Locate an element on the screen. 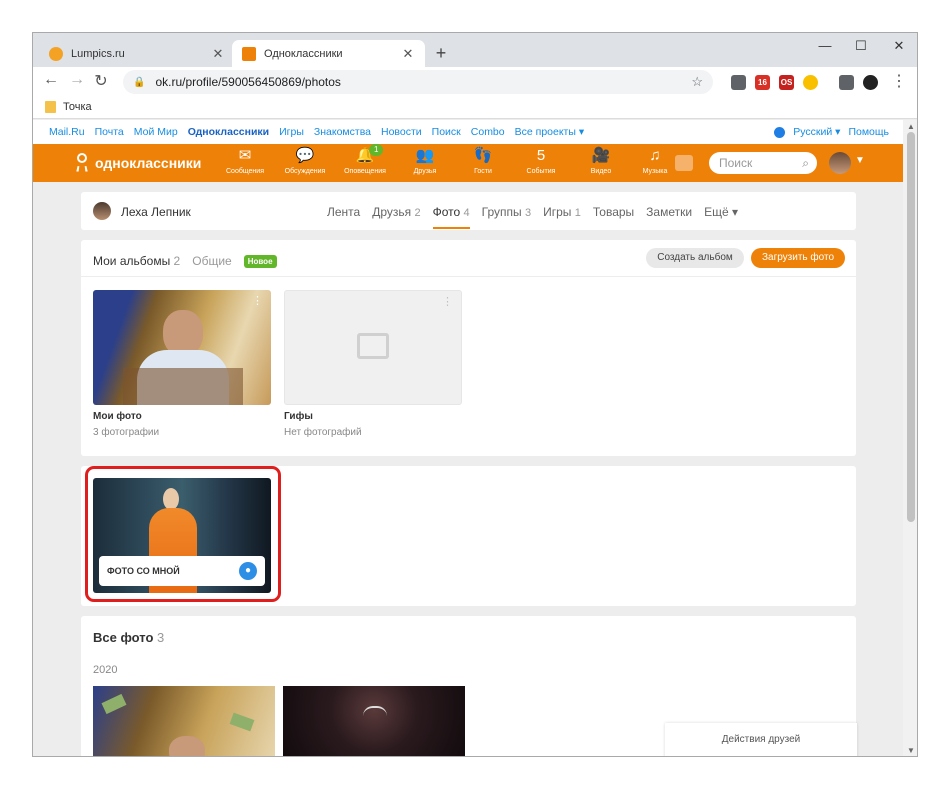 The image size is (950, 789). tab-shared-albums: Общие is located at coordinates (211, 261).